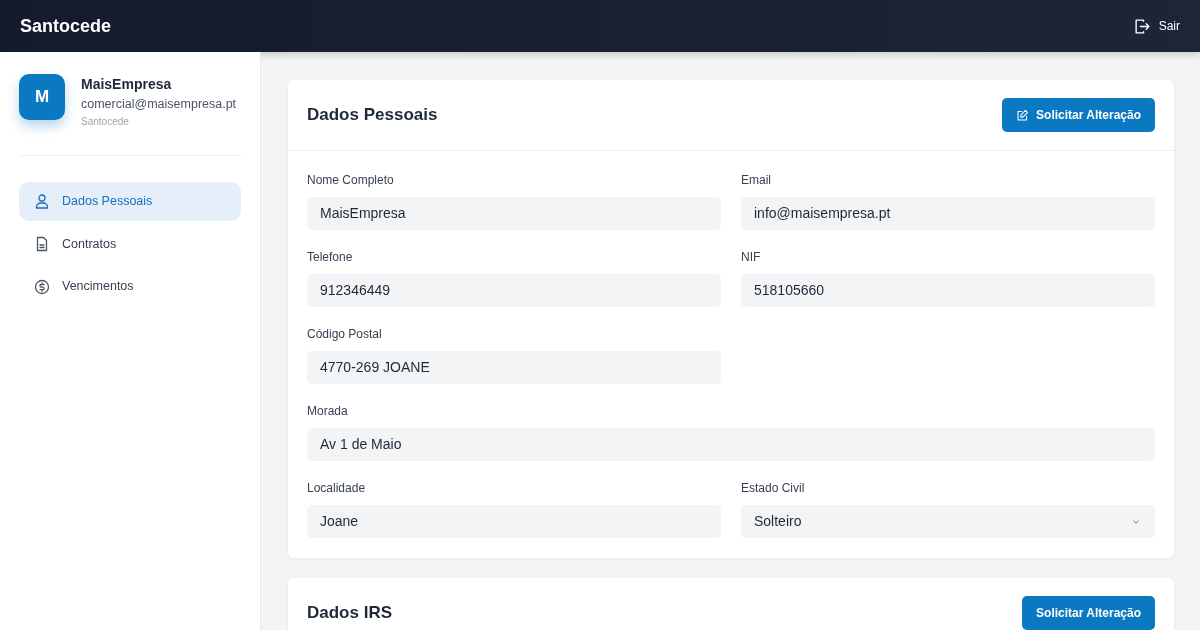 Image resolution: width=1200 pixels, height=630 pixels. Describe the element at coordinates (105, 121) in the screenshot. I see `company-name: Santocede` at that location.